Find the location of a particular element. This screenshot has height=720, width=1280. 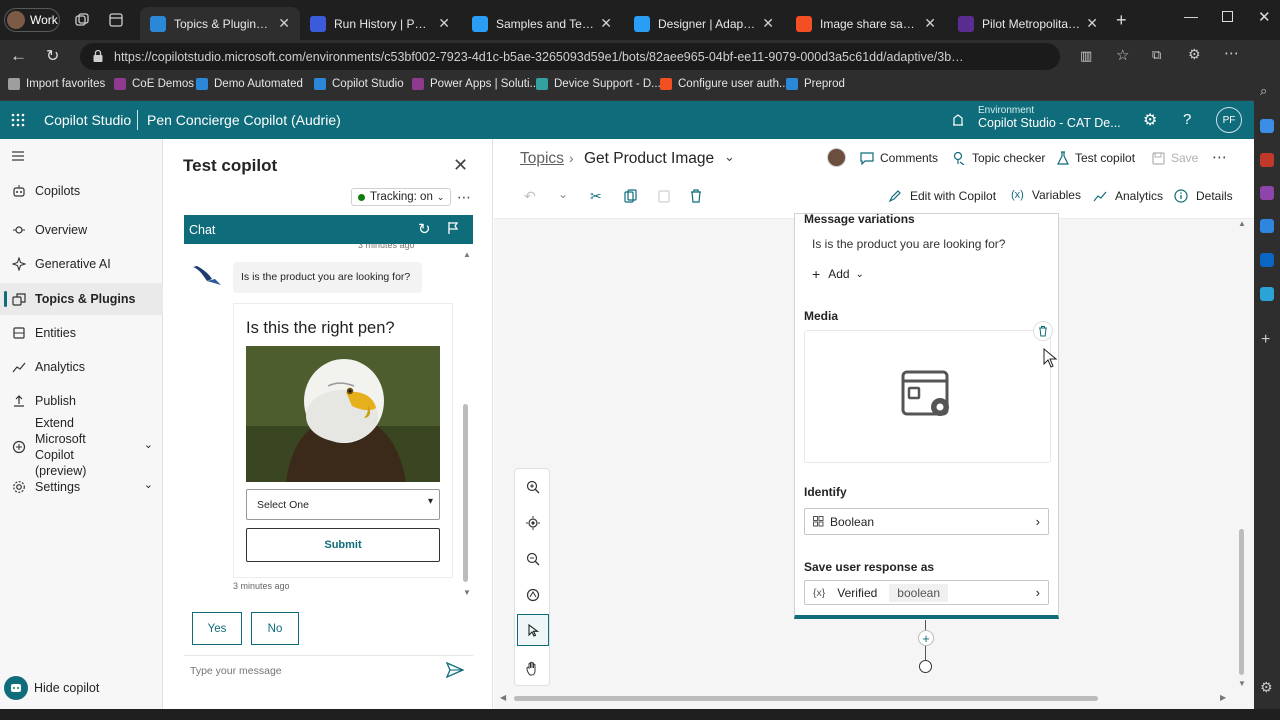

browser-tab: Topics & Plugins - Pen C ✕ is located at coordinates (220, 23).